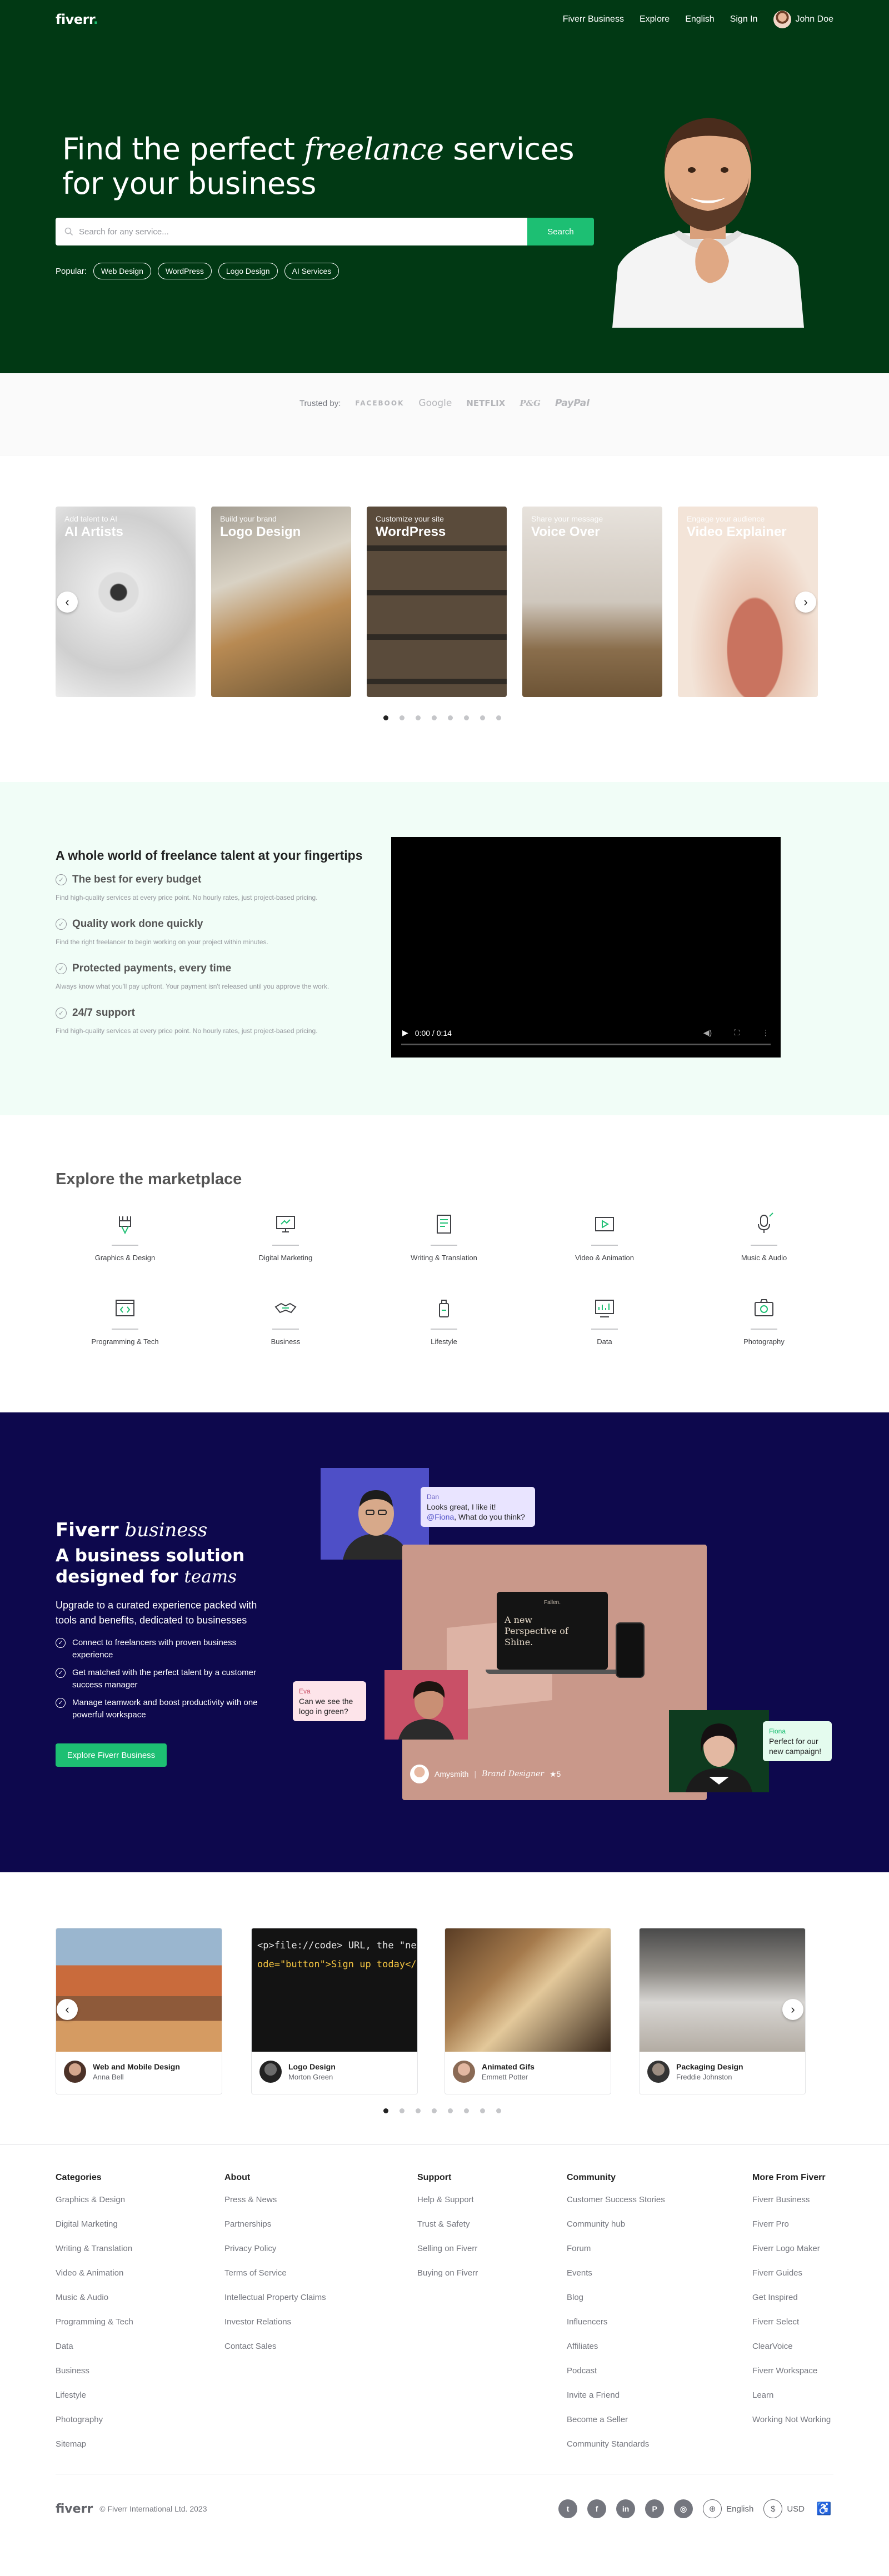 Image resolution: width=889 pixels, height=2576 pixels. I want to click on nav-language: English, so click(699, 19).